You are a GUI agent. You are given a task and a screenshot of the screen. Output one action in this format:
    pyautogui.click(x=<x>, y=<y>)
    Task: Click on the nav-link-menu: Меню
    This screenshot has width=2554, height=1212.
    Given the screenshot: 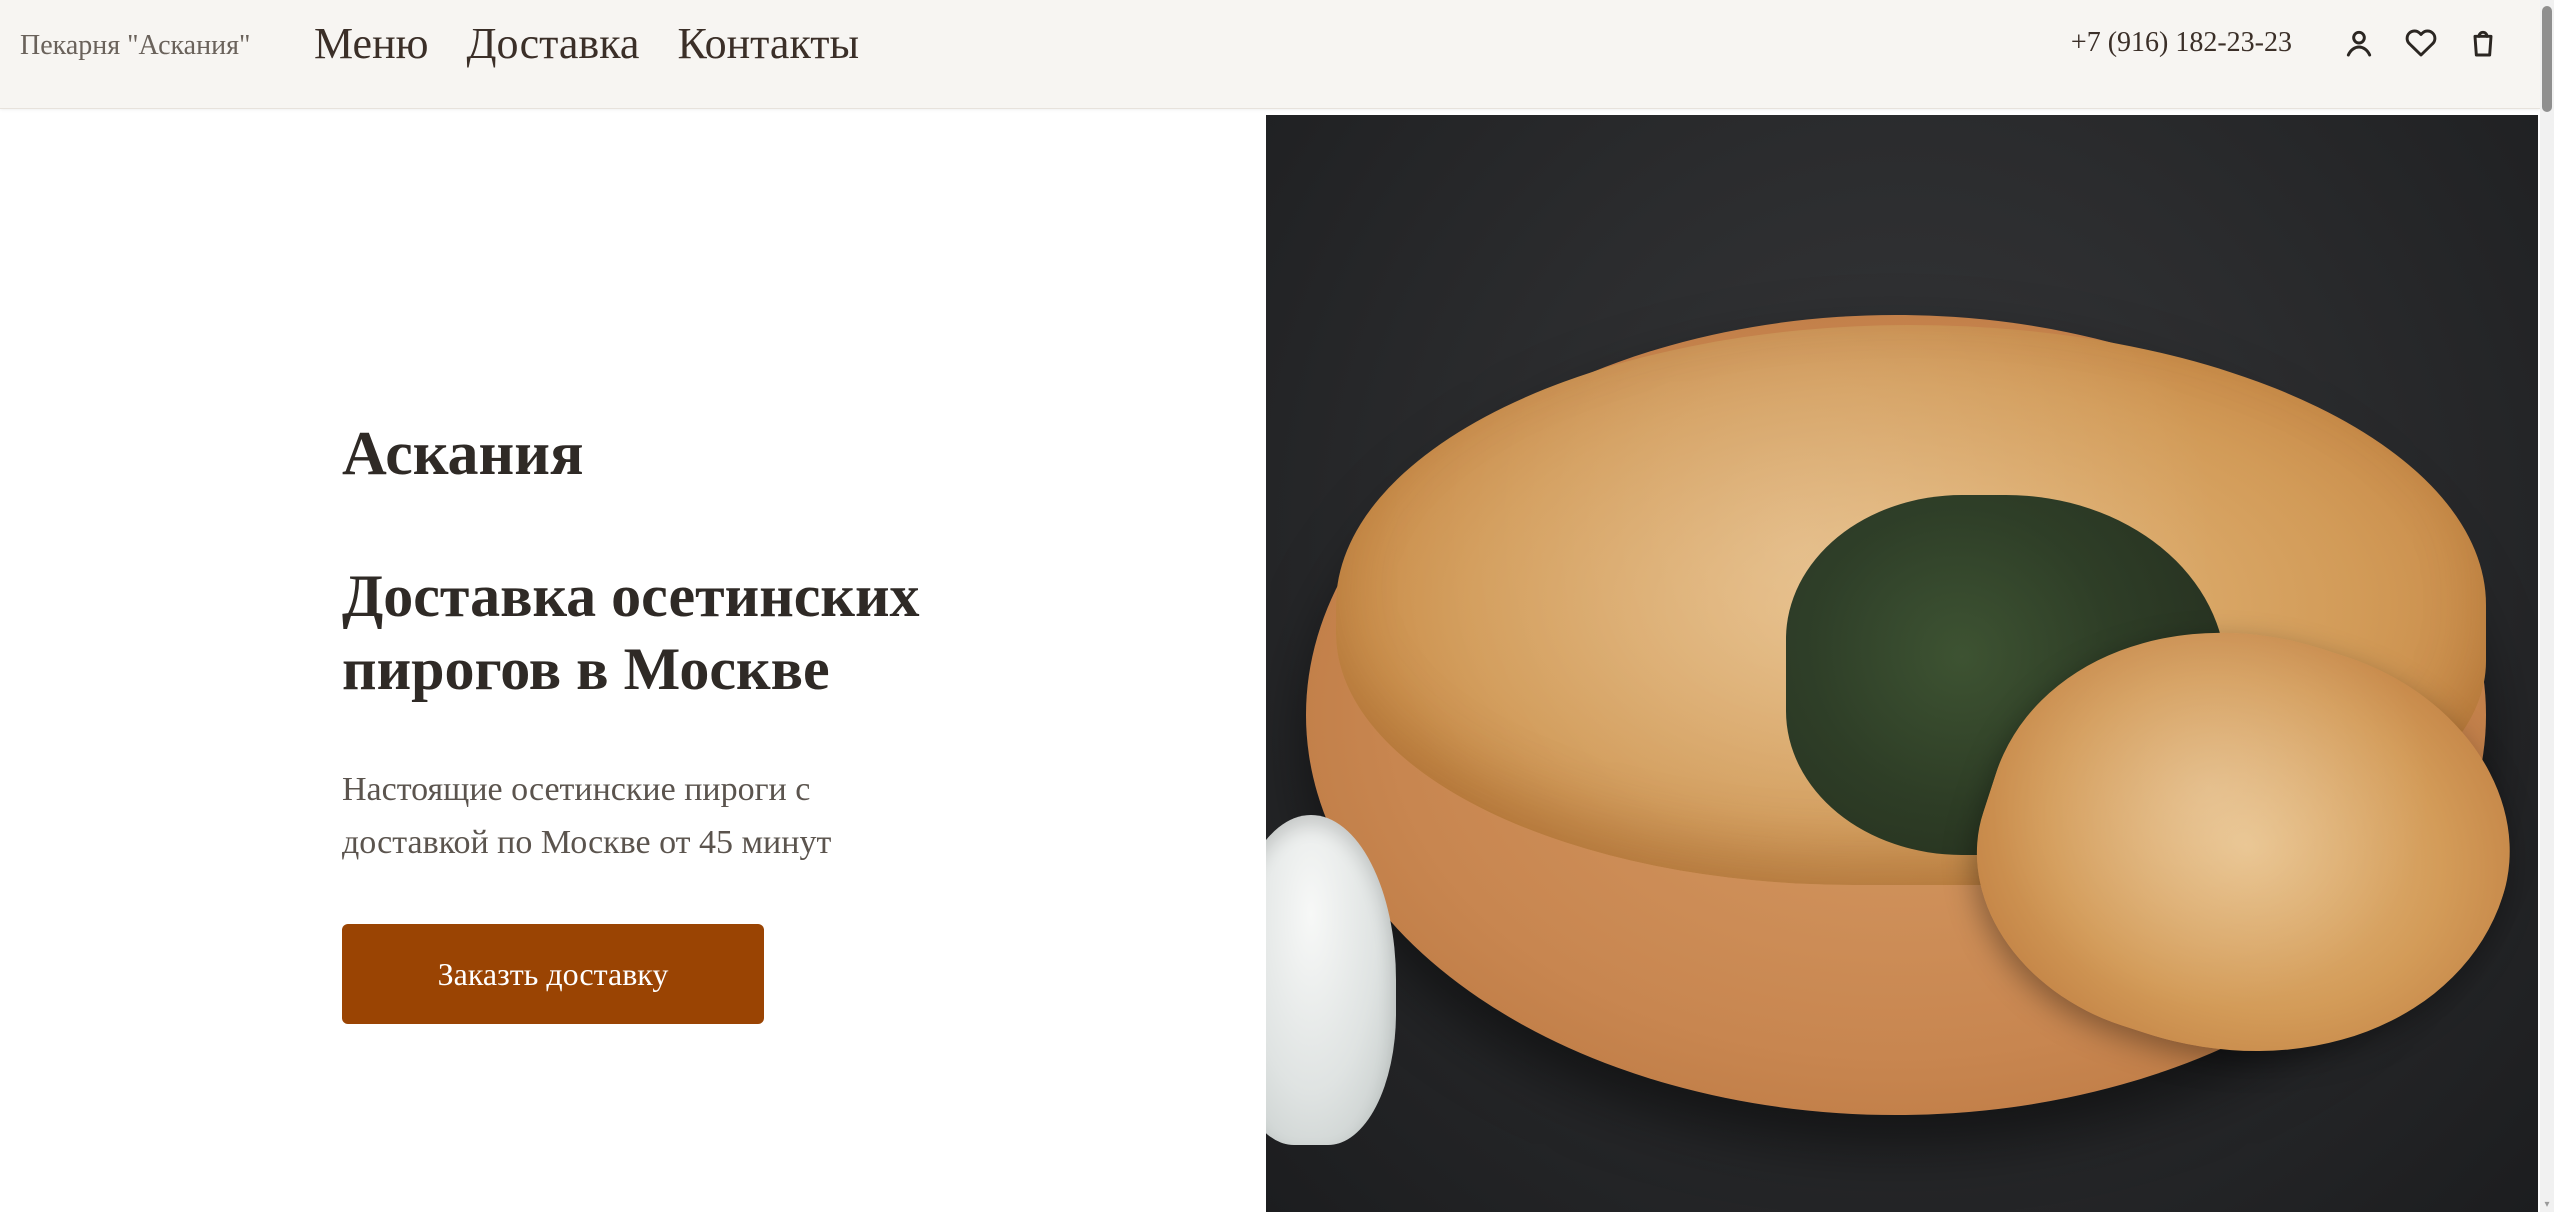 What is the action you would take?
    pyautogui.click(x=371, y=43)
    